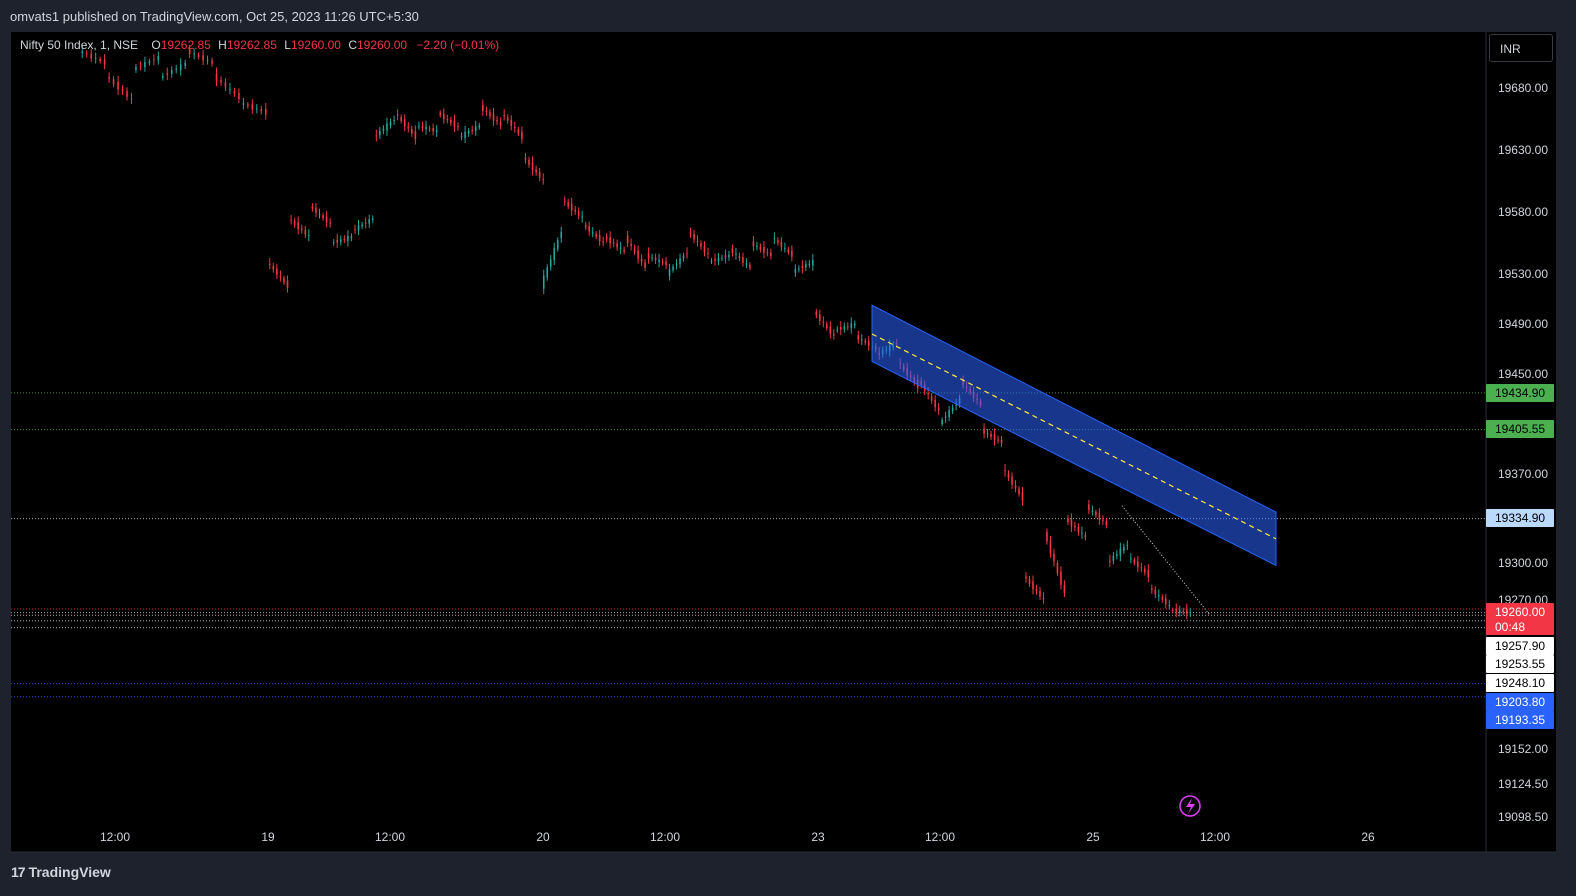  What do you see at coordinates (382, 45) in the screenshot?
I see `close-value: 19260.00` at bounding box center [382, 45].